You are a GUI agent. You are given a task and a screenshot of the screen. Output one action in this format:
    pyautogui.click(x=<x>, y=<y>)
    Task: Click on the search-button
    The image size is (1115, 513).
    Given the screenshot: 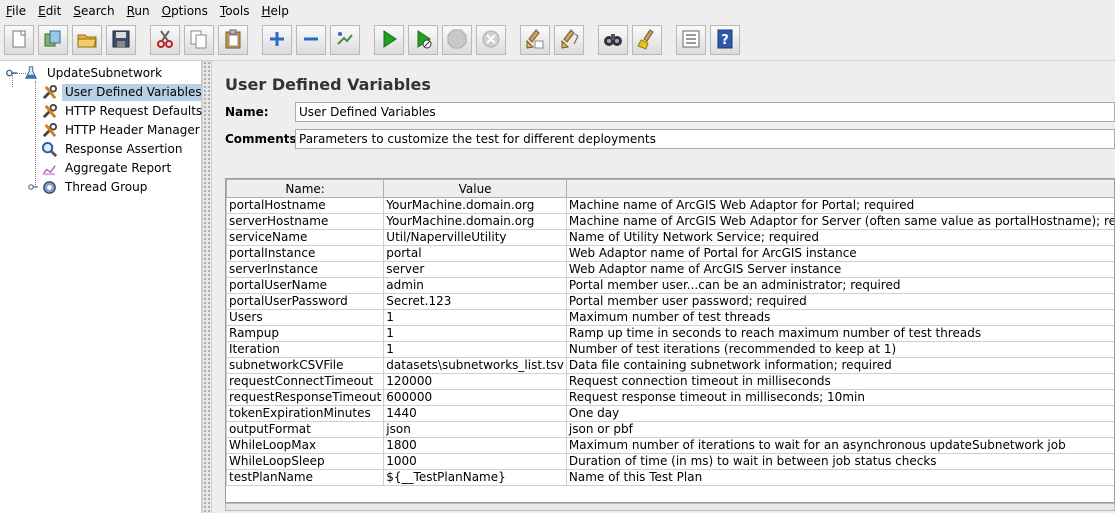 What is the action you would take?
    pyautogui.click(x=613, y=40)
    